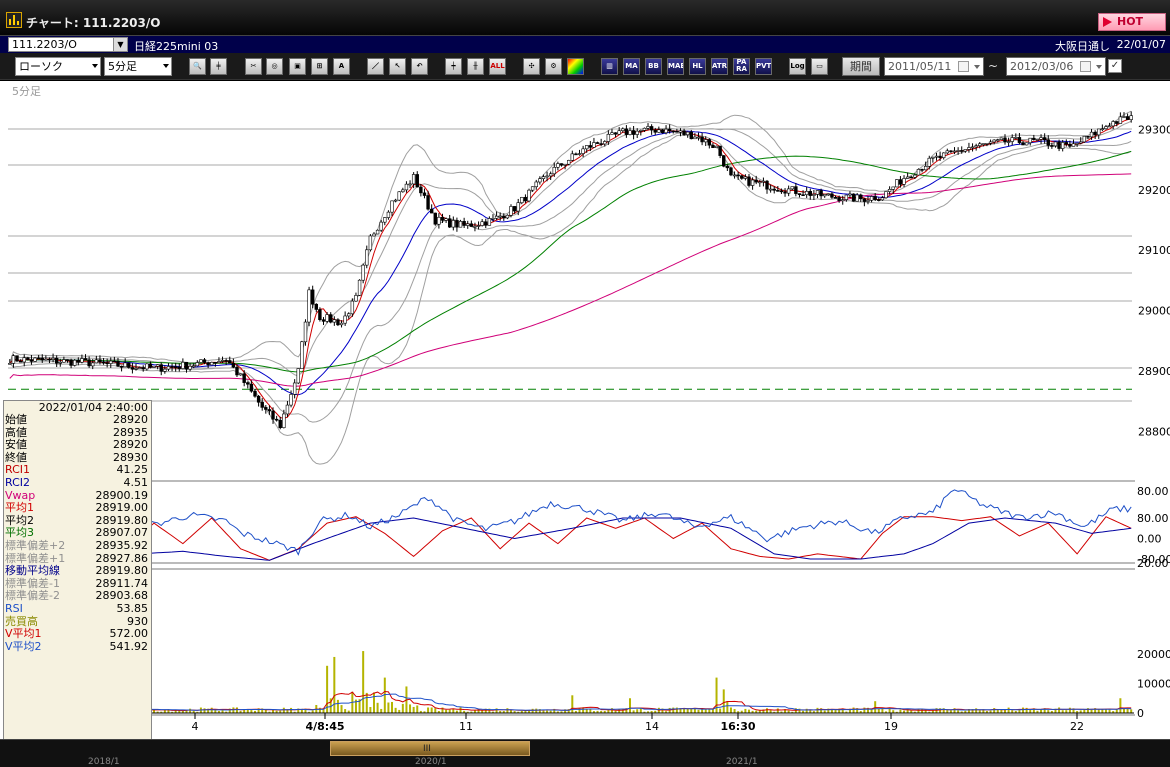 This screenshot has height=767, width=1170. What do you see at coordinates (497, 66) in the screenshot?
I see `all-button: ALL` at bounding box center [497, 66].